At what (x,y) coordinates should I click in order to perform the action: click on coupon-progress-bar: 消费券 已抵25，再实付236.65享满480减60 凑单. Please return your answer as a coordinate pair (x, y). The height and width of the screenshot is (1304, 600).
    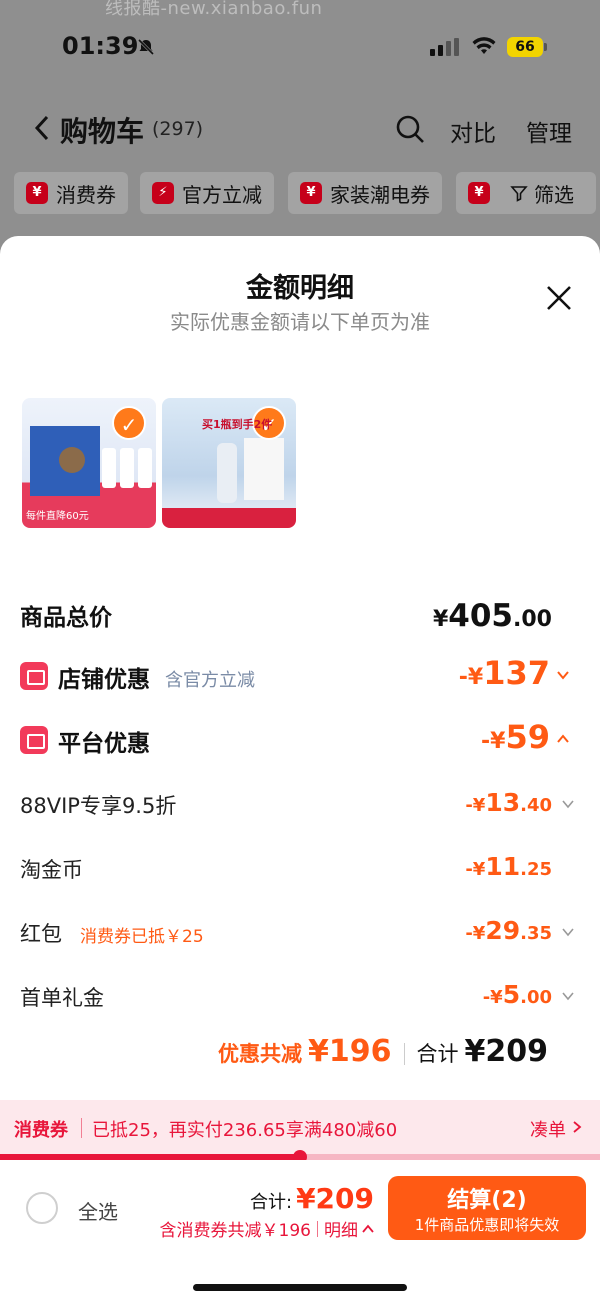
    Looking at the image, I should click on (300, 1127).